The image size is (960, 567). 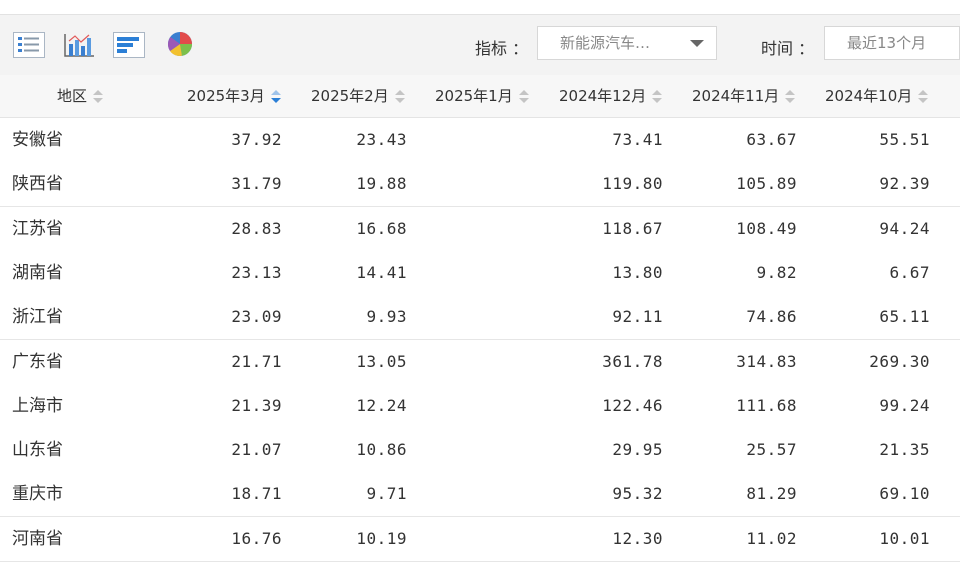 What do you see at coordinates (887, 43) in the screenshot?
I see `time-value: 最近13个月` at bounding box center [887, 43].